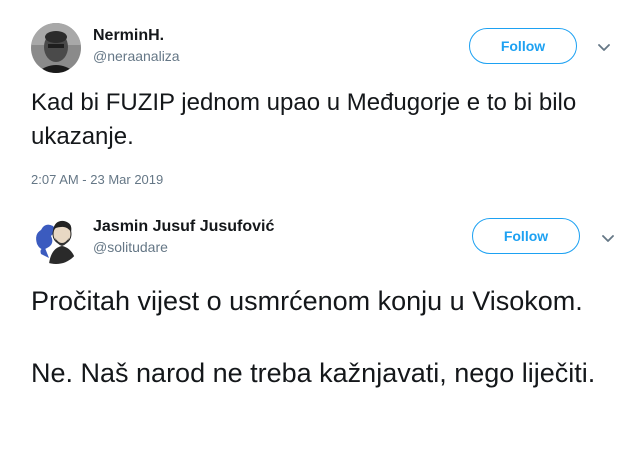 This screenshot has width=639, height=472. What do you see at coordinates (136, 56) in the screenshot?
I see `handle: @neraanaliza` at bounding box center [136, 56].